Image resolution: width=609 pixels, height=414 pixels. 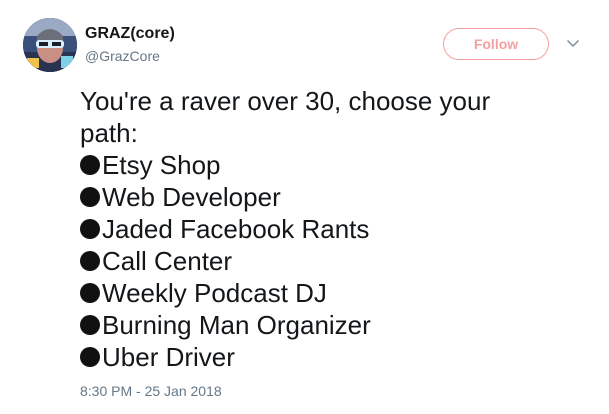 What do you see at coordinates (330, 165) in the screenshot?
I see `option-item: Etsy Shop` at bounding box center [330, 165].